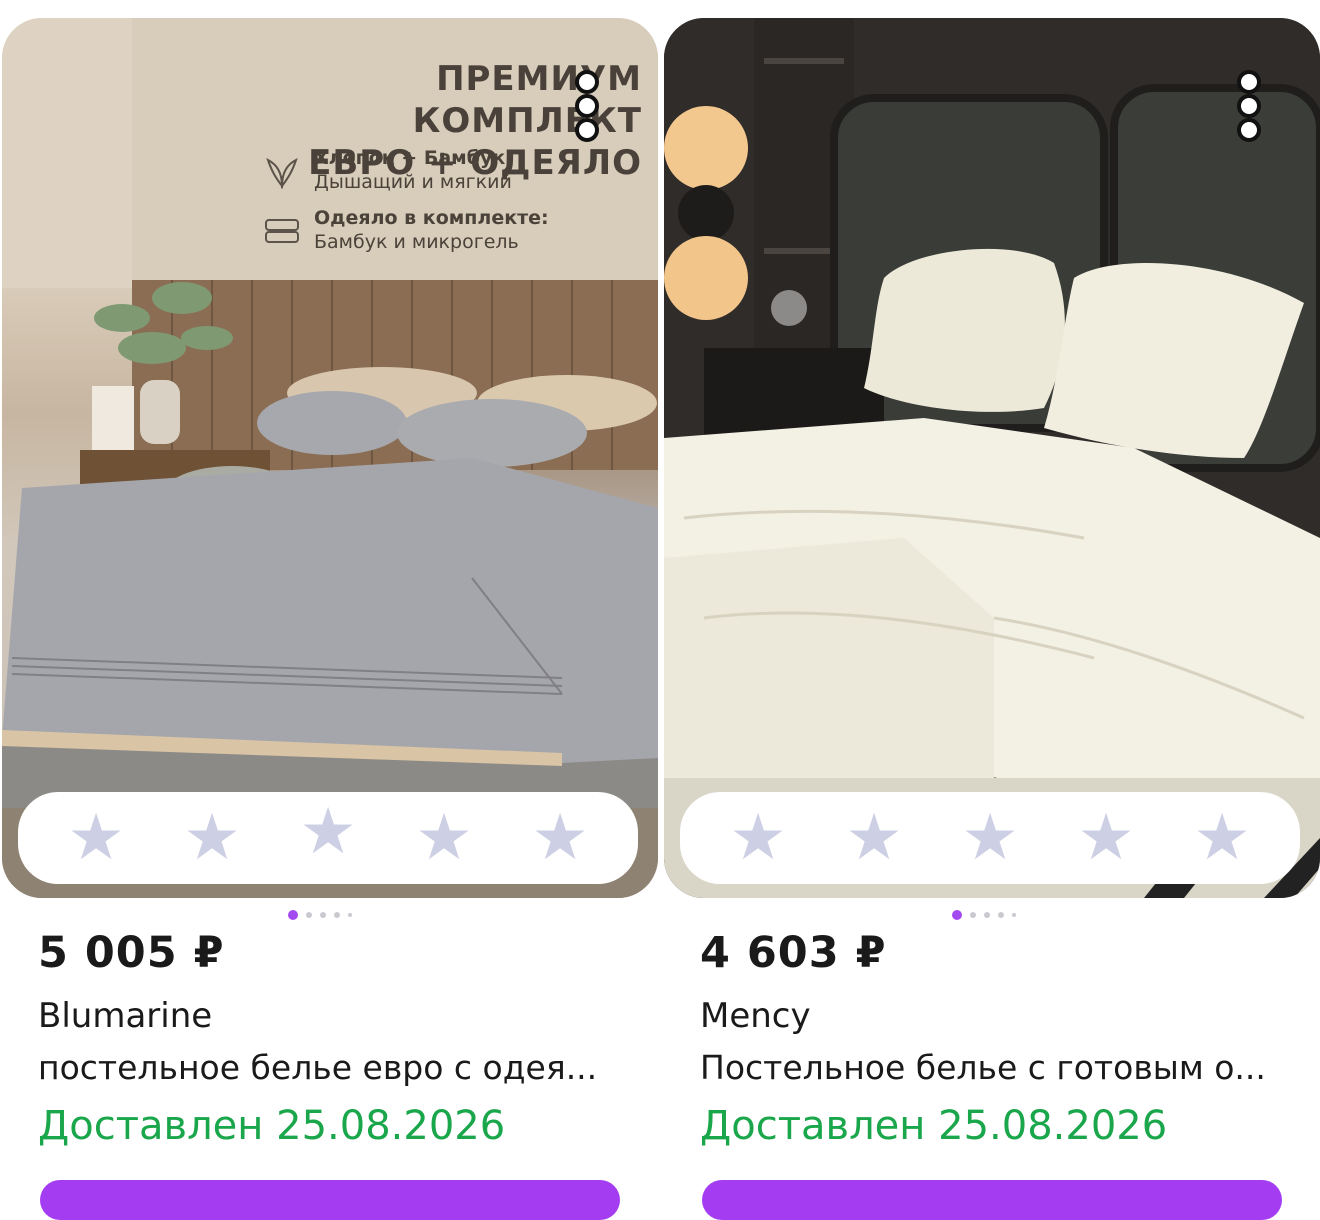  I want to click on feature-title: Одеяло в комплекте:, so click(431, 218).